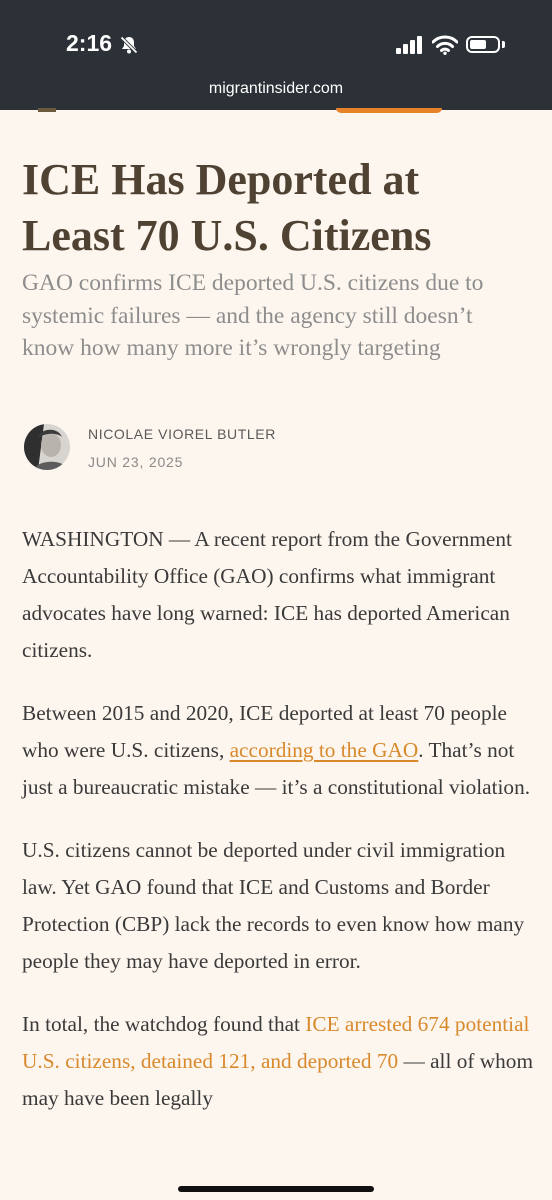 This screenshot has height=1200, width=552. Describe the element at coordinates (276, 89) in the screenshot. I see `url-bar: migrantinsider.com` at that location.